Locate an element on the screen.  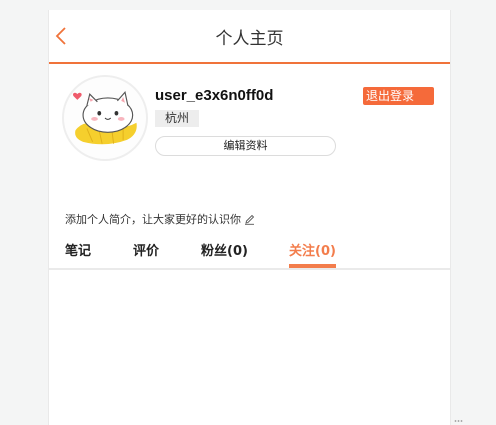
bio-link: 添加个人简介，让大家更好的认识你 is located at coordinates (160, 219).